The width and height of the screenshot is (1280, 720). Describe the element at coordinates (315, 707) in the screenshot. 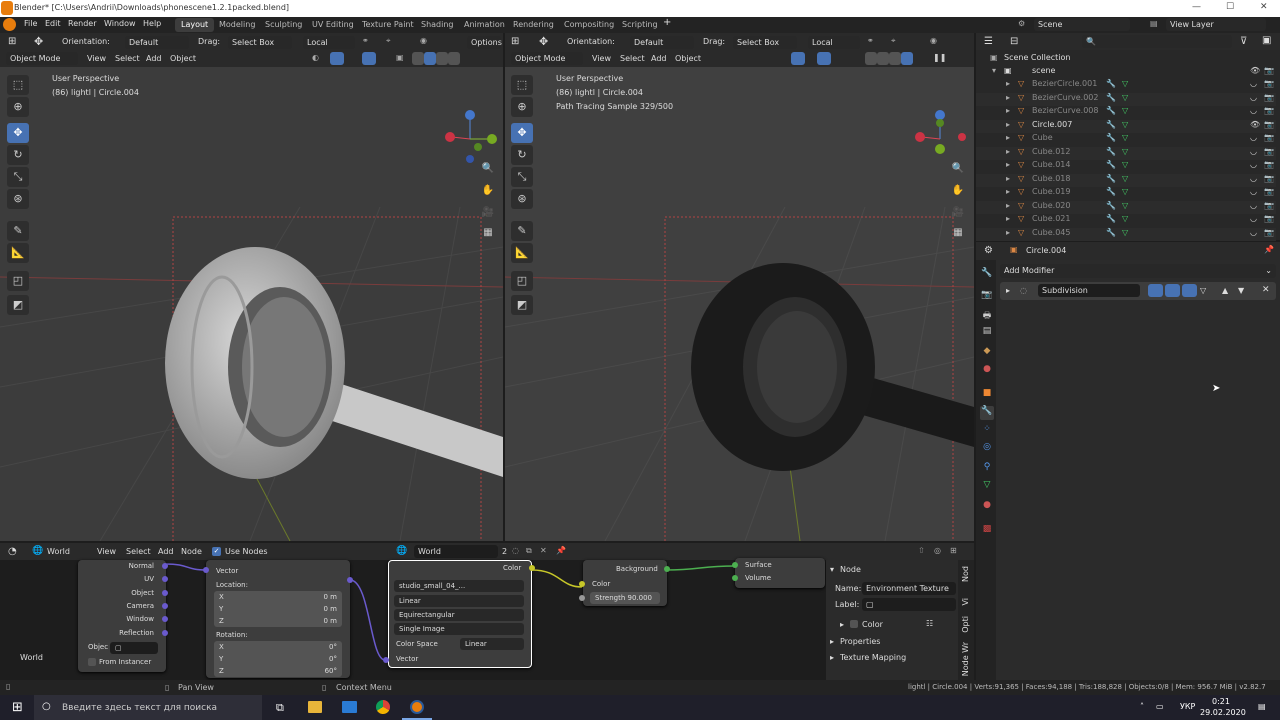

I see `file-explorer-icon` at that location.